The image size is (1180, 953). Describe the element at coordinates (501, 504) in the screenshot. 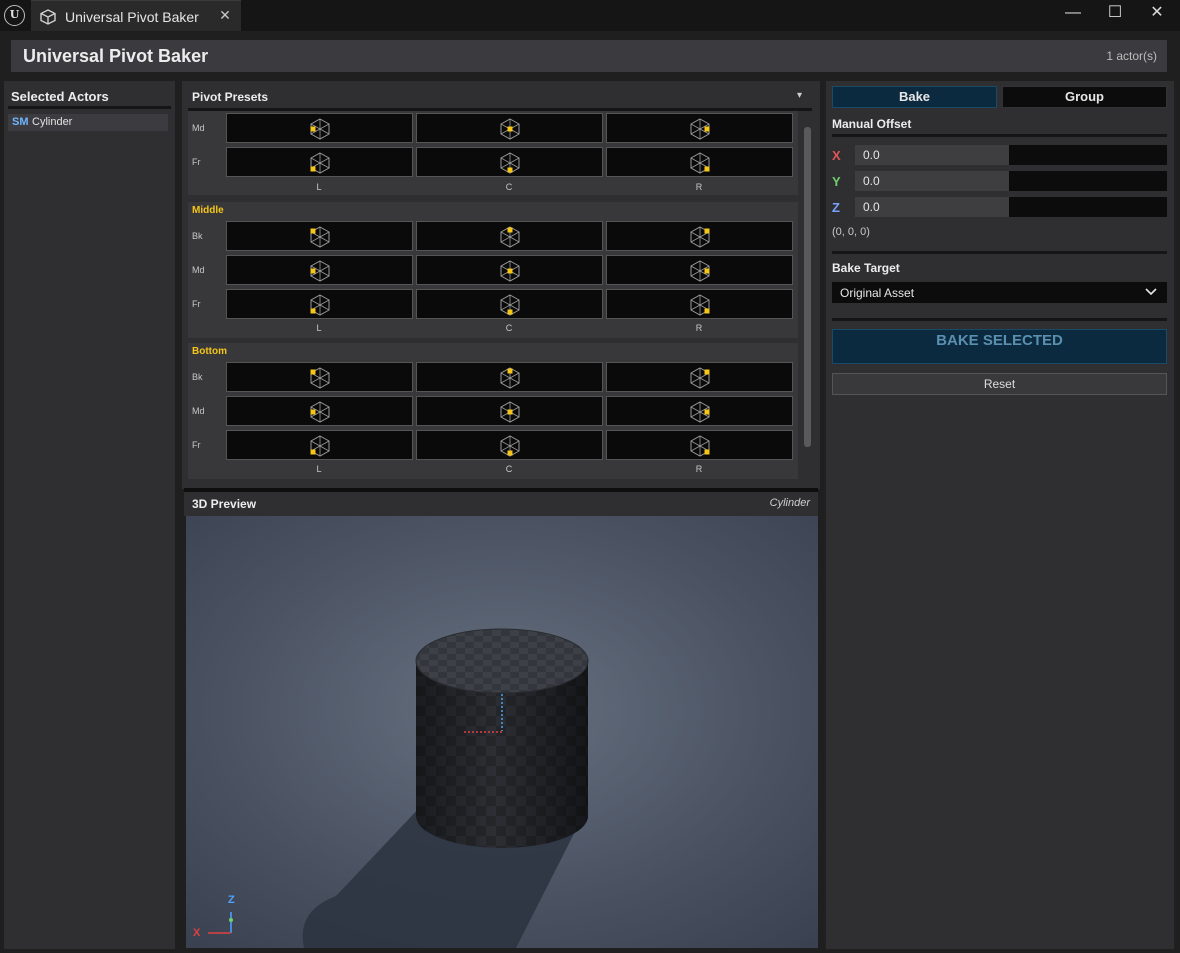

I see `preview-header: 3D Preview Cylinder` at that location.